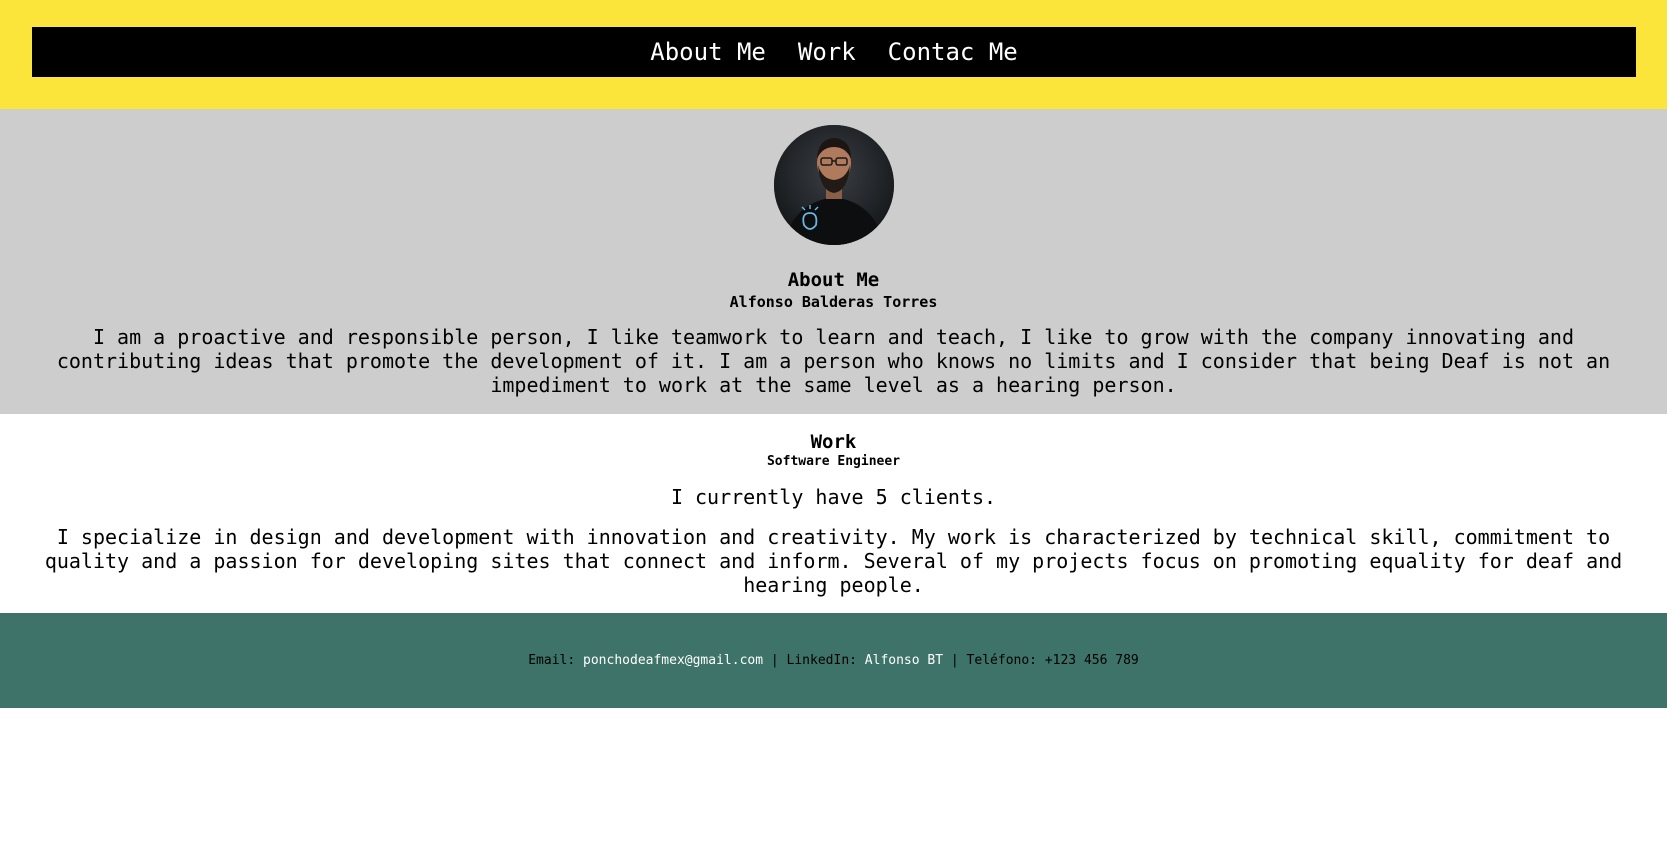  What do you see at coordinates (1669, 427) in the screenshot?
I see `scrollbar-gutter` at bounding box center [1669, 427].